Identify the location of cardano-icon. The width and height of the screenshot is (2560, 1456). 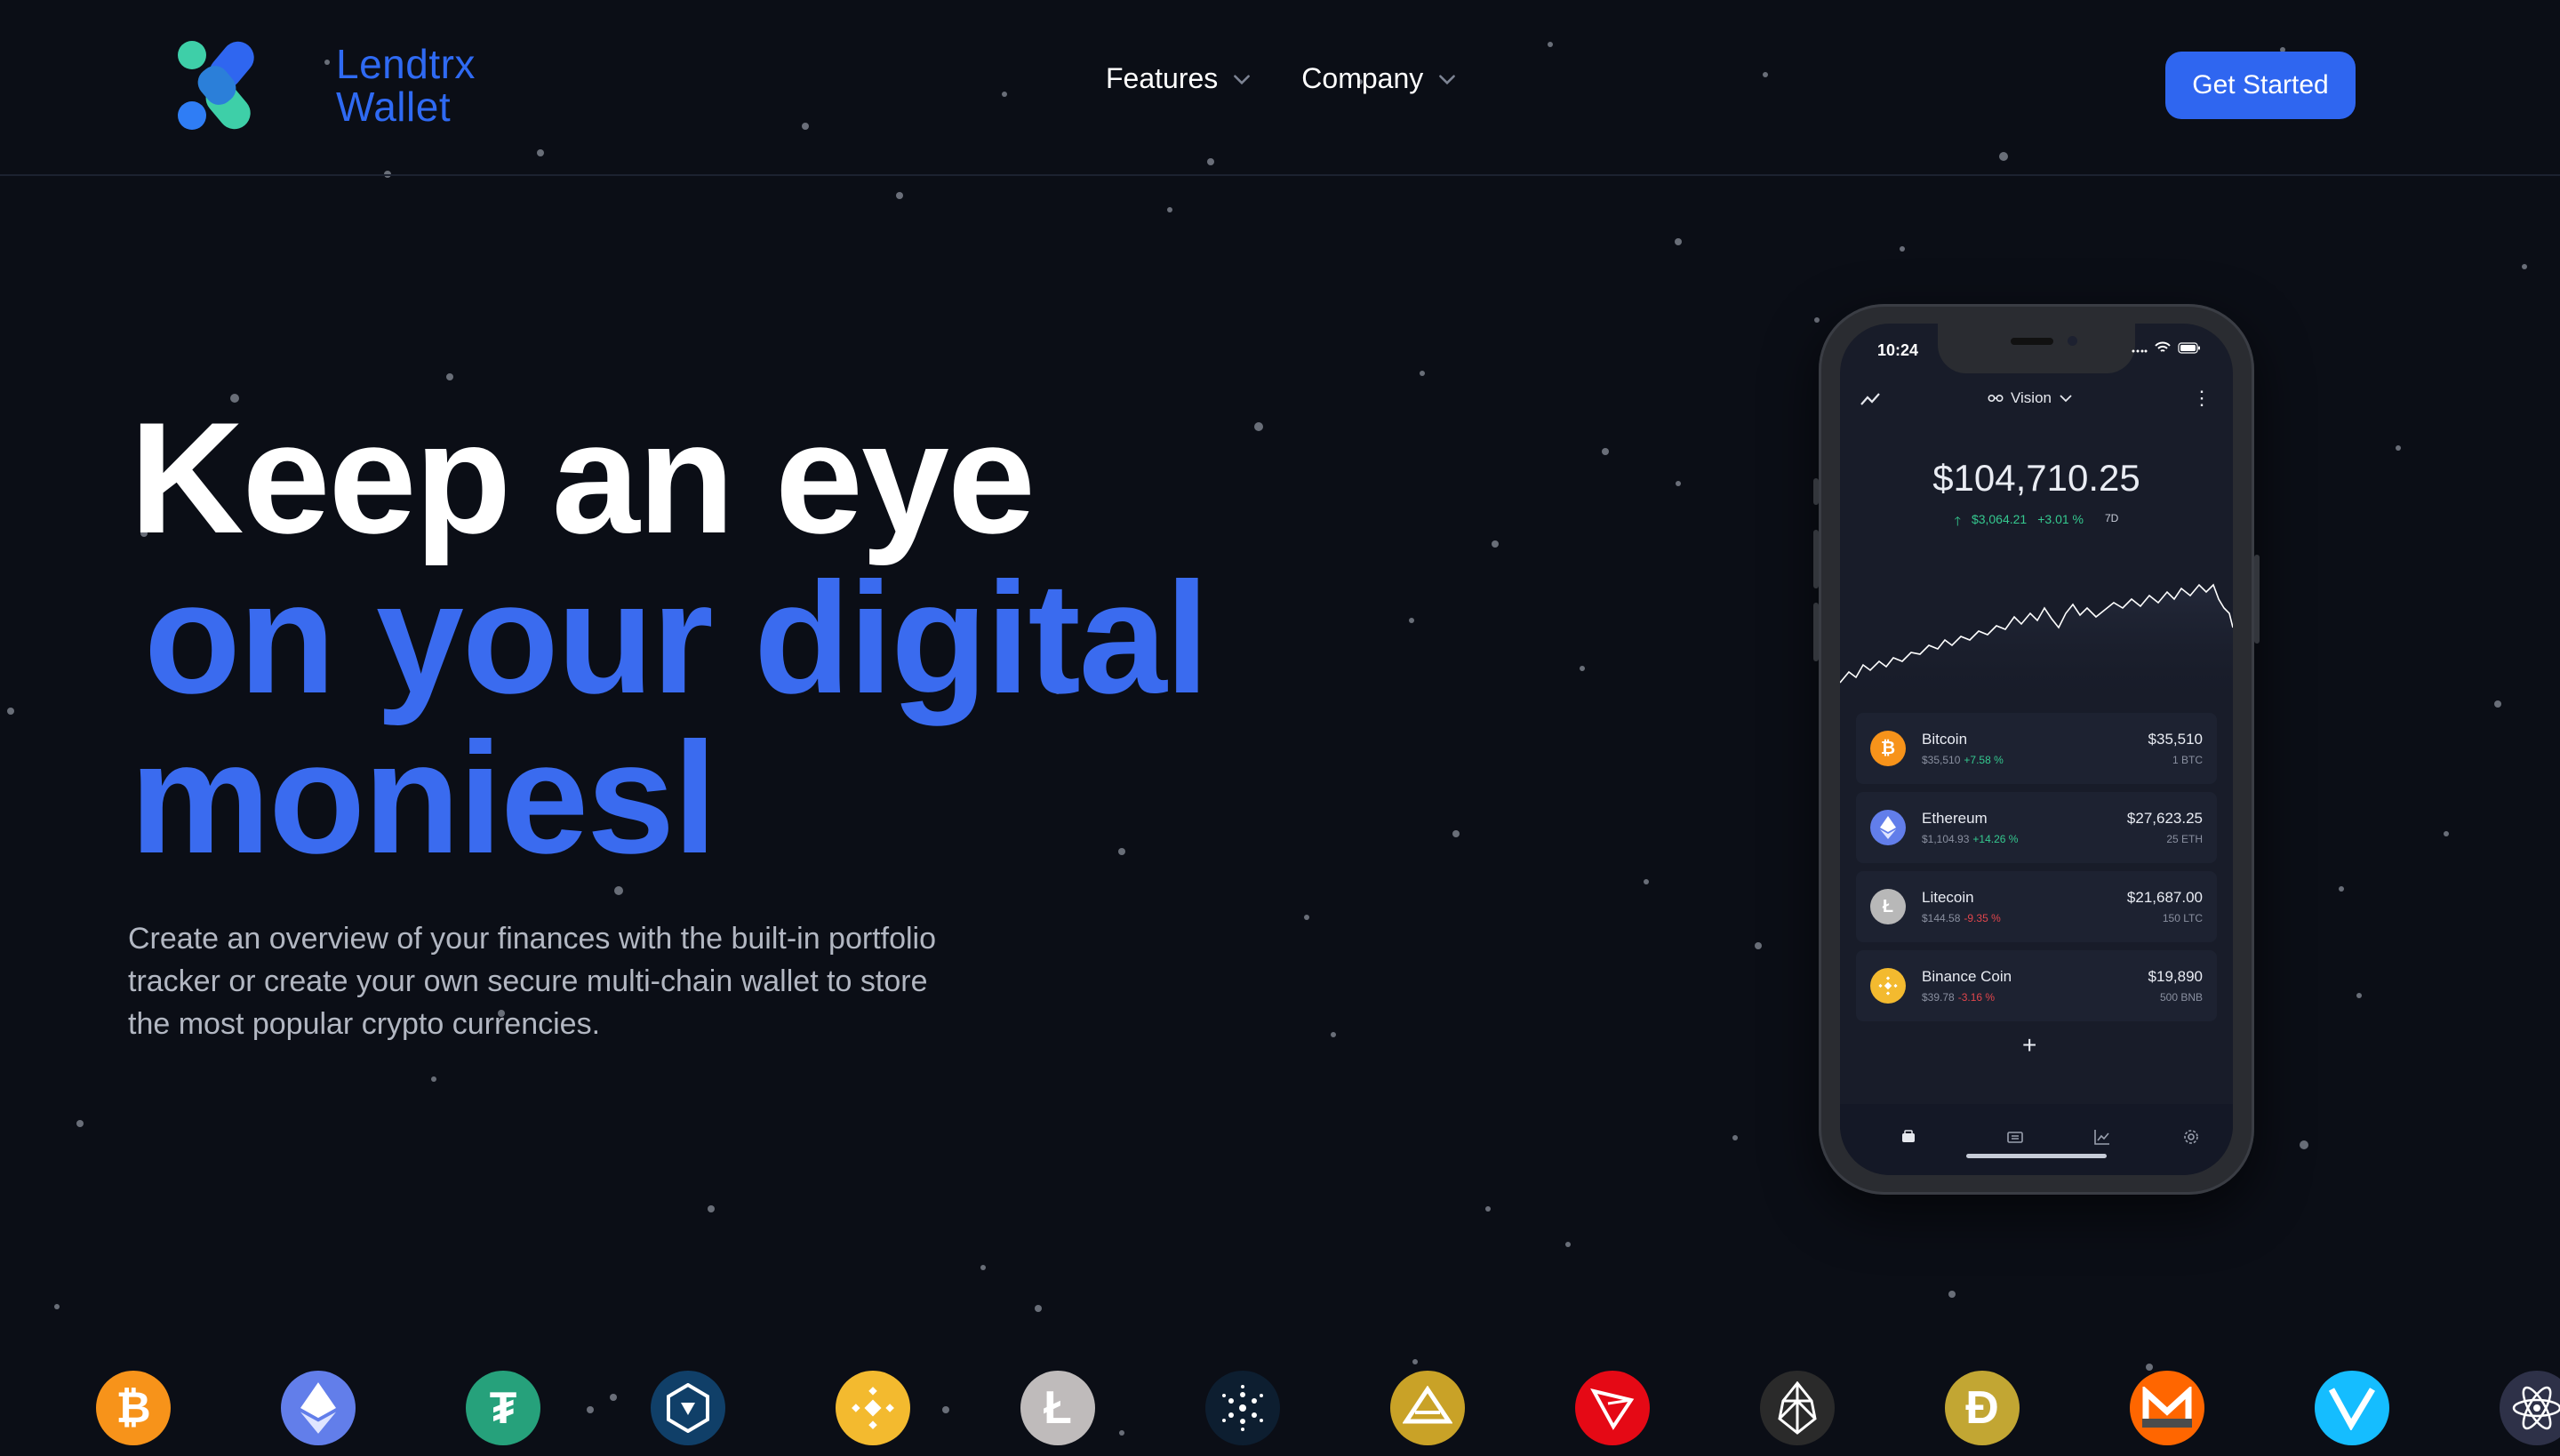
(1242, 1408).